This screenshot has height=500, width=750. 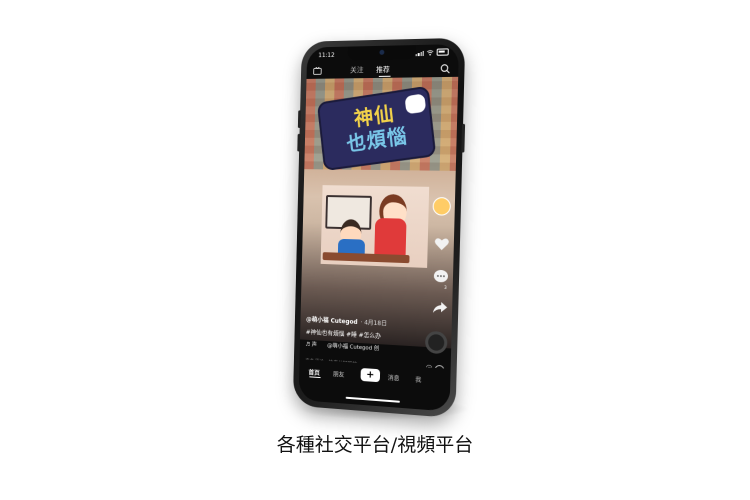 What do you see at coordinates (357, 70) in the screenshot?
I see `tab-follow: 关注` at bounding box center [357, 70].